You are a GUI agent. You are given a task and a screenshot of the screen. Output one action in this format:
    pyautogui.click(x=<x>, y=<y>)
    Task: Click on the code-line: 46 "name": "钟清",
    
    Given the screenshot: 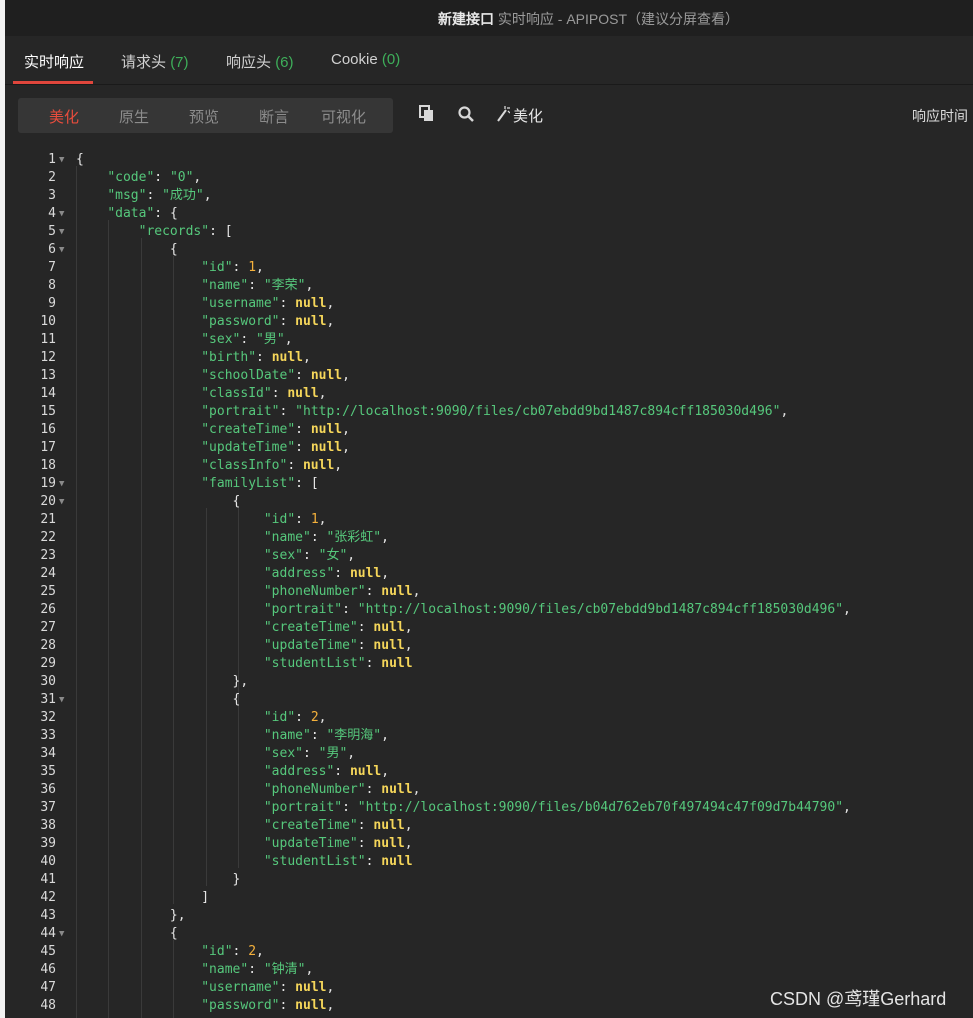 What is the action you would take?
    pyautogui.click(x=489, y=970)
    